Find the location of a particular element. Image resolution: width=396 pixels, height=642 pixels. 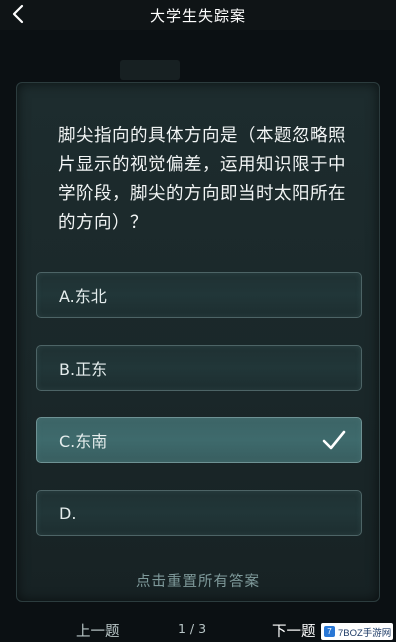

background-decoration is located at coordinates (150, 70).